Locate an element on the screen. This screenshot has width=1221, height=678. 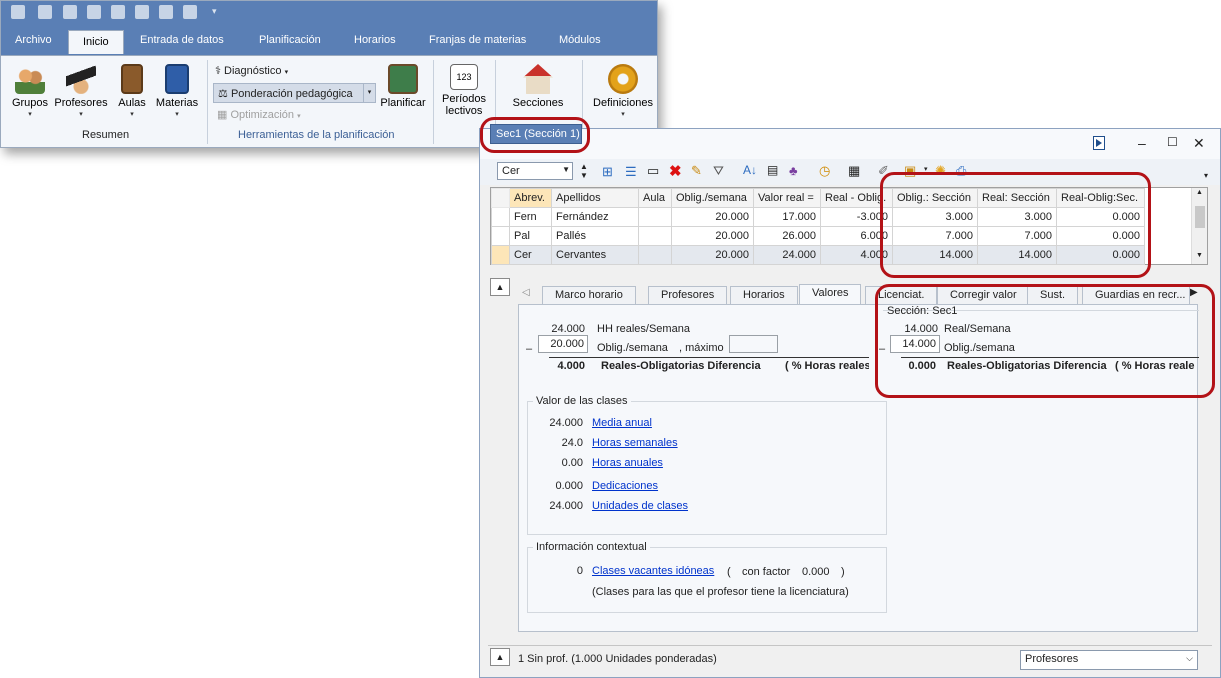
import-icon is located at coordinates (190, 12).